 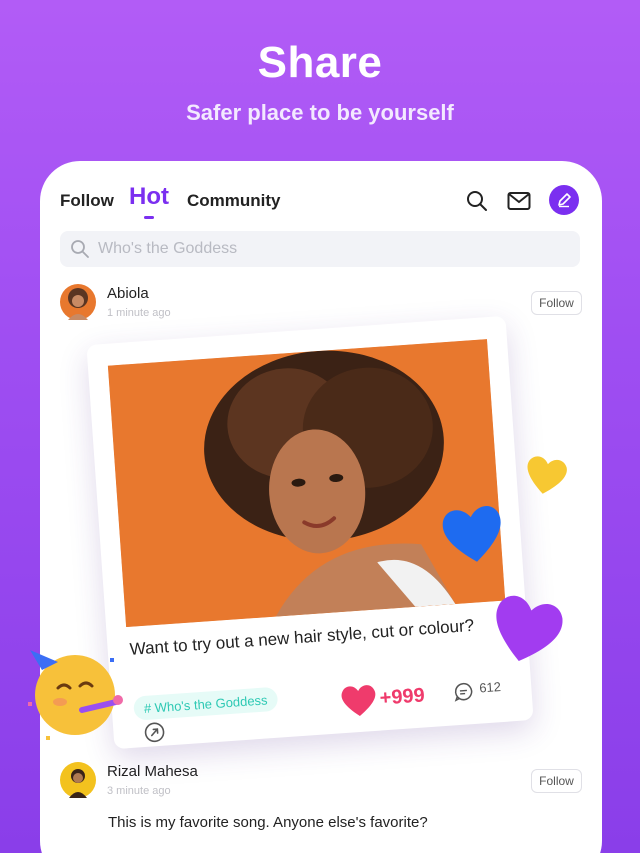 I want to click on post-header: Rizal Mahesa 3 minute ago Follow, so click(x=321, y=784).